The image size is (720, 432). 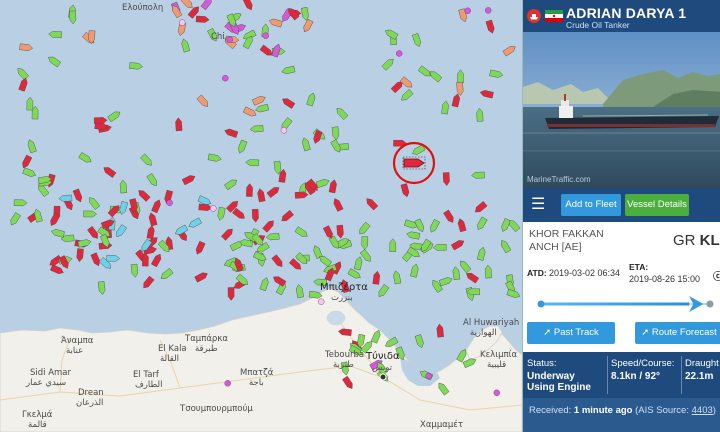 I want to click on route-progress-bar, so click(x=621, y=306).